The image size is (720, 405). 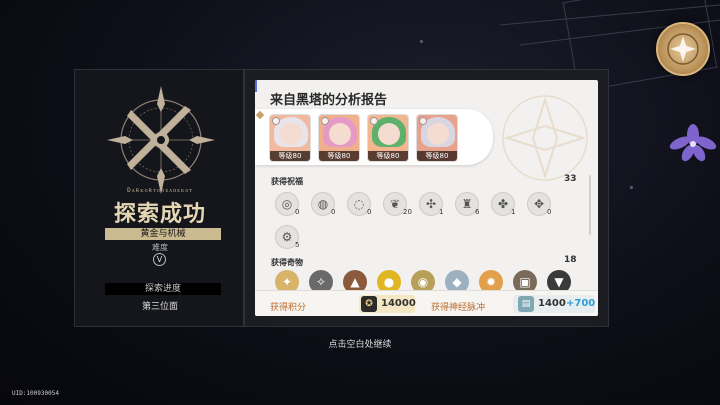 I want to click on progress-value: 第三位面, so click(x=159, y=307).